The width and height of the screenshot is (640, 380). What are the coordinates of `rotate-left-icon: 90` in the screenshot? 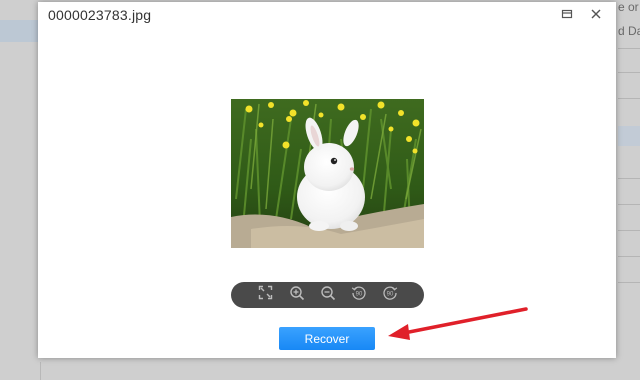 It's located at (359, 295).